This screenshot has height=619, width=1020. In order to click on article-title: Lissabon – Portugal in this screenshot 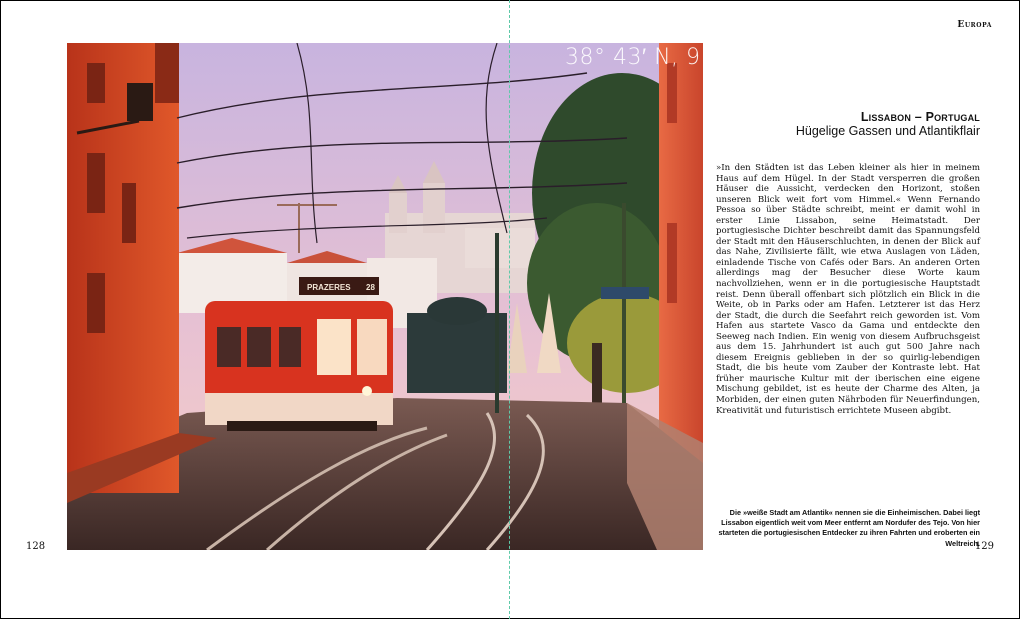, I will do `click(920, 117)`.